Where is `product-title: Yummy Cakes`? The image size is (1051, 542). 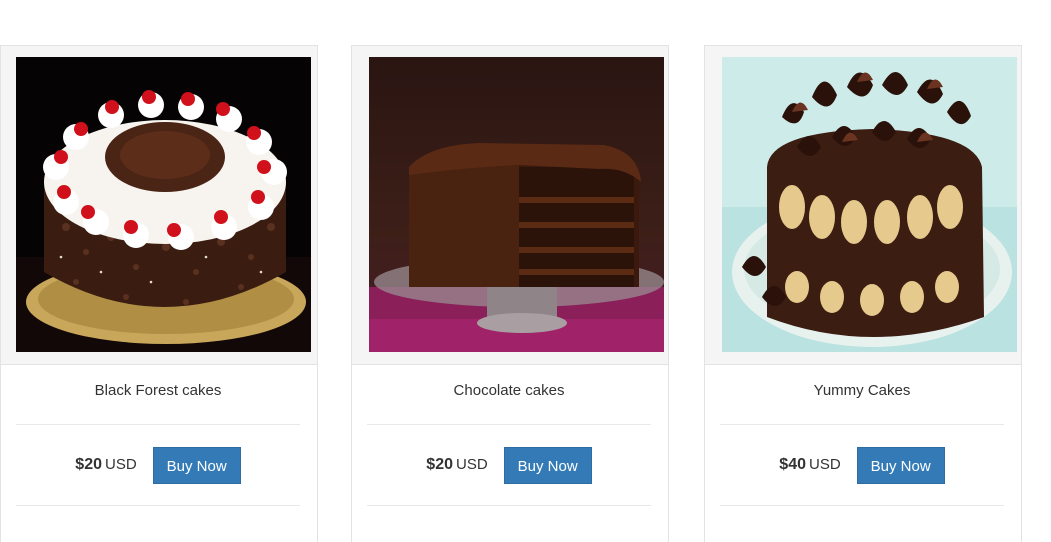
product-title: Yummy Cakes is located at coordinates (862, 390).